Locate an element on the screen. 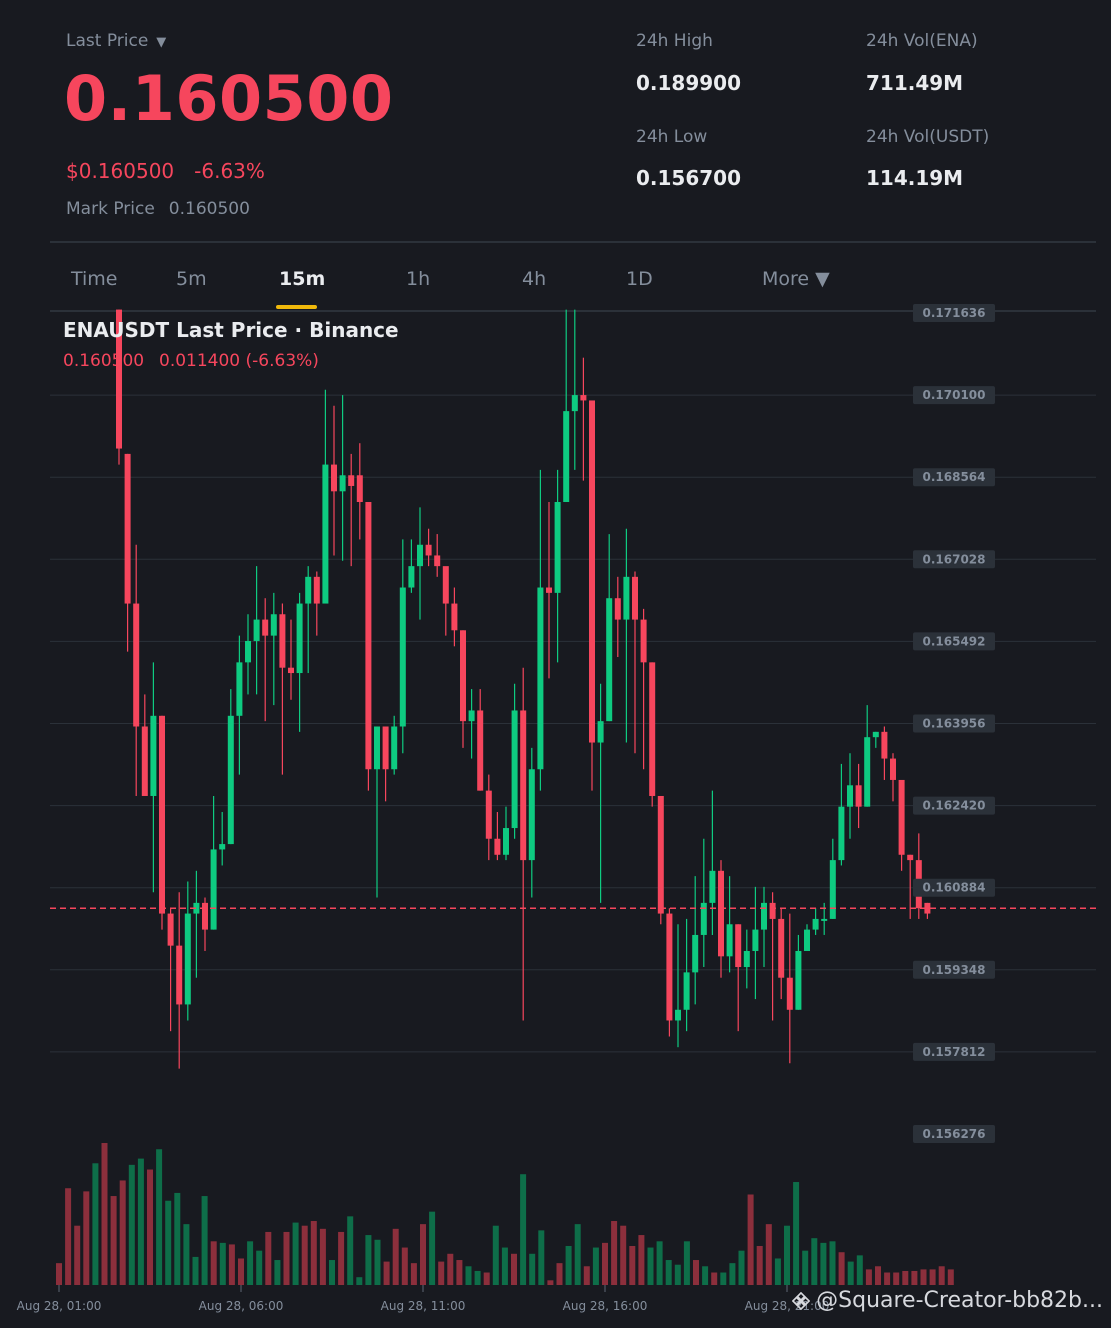 The height and width of the screenshot is (1328, 1111). x-tick-label: Aug 28, 01:00 is located at coordinates (59, 1306).